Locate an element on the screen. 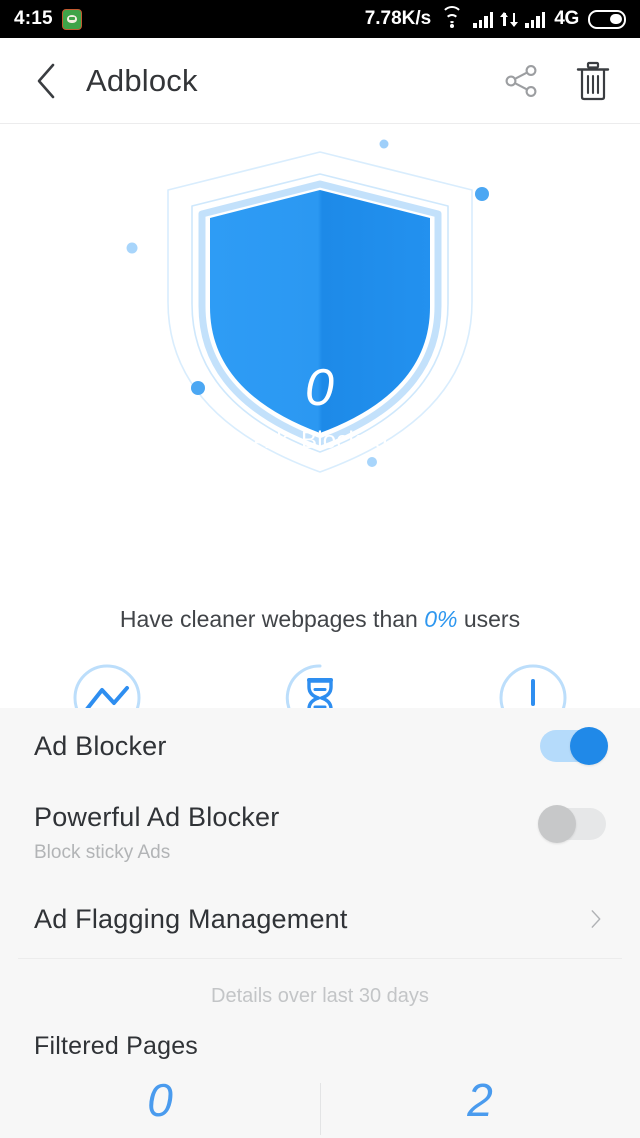 The height and width of the screenshot is (1138, 640). stat-reduced-load-time: REDUCED LOAD TIME 0S is located at coordinates (319, 685).